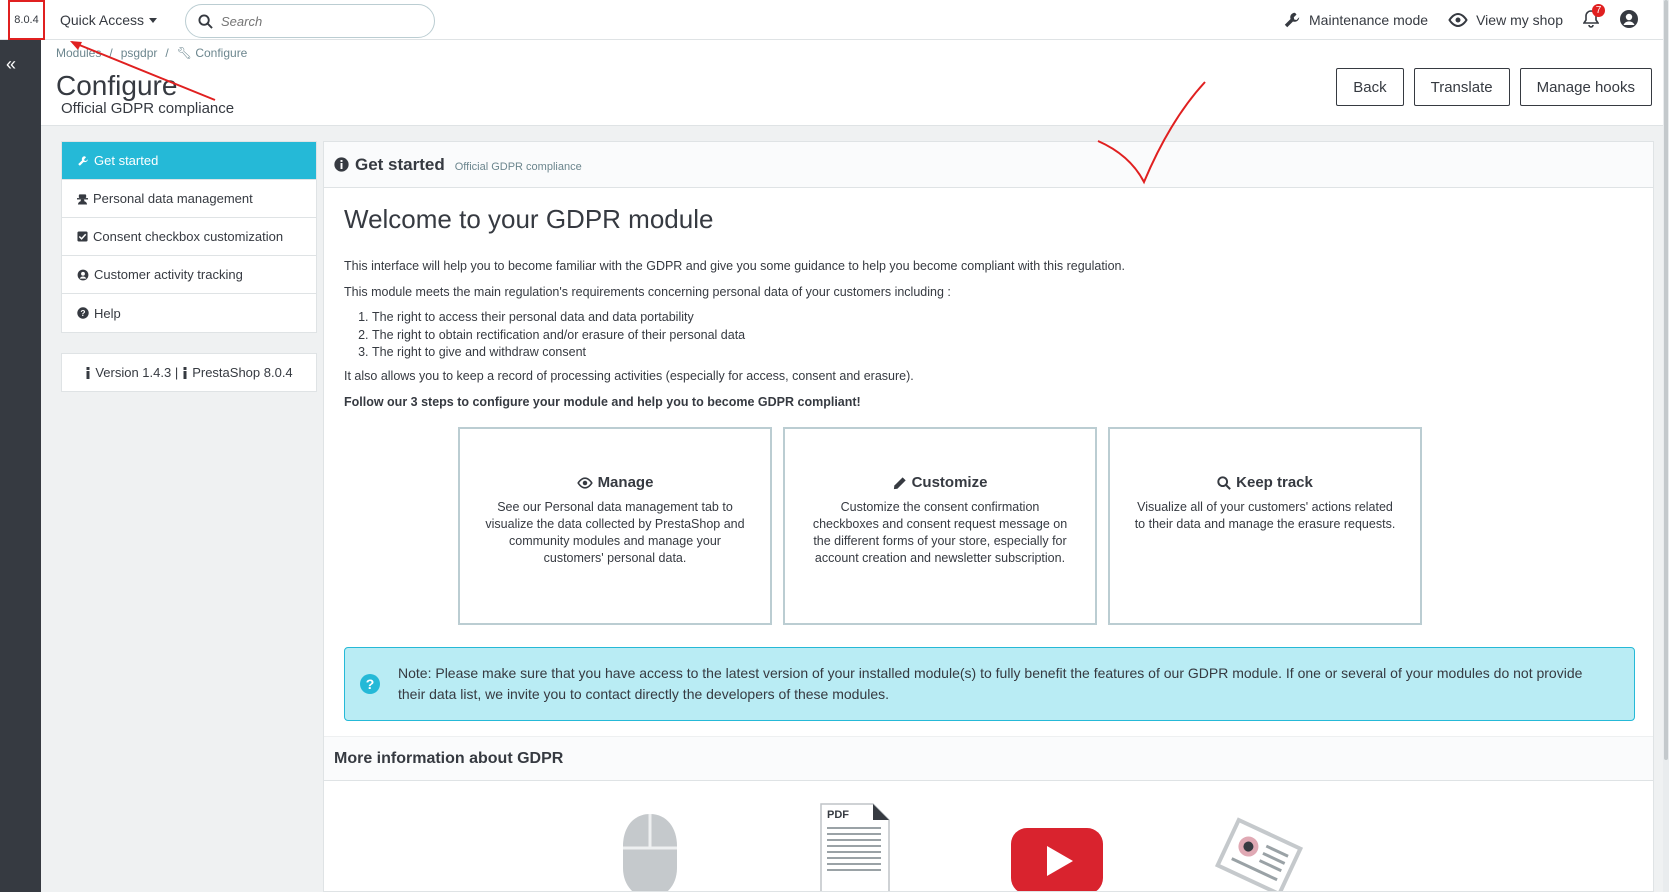  Describe the element at coordinates (1461, 87) in the screenshot. I see `translate-button: Translate` at that location.